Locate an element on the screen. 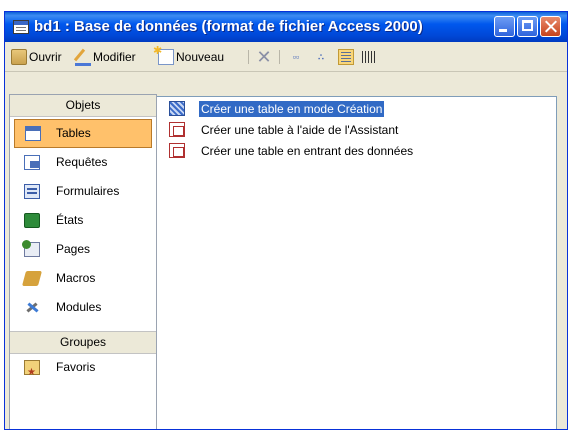 The image size is (570, 432). modify-button: Modifier is located at coordinates (105, 57).